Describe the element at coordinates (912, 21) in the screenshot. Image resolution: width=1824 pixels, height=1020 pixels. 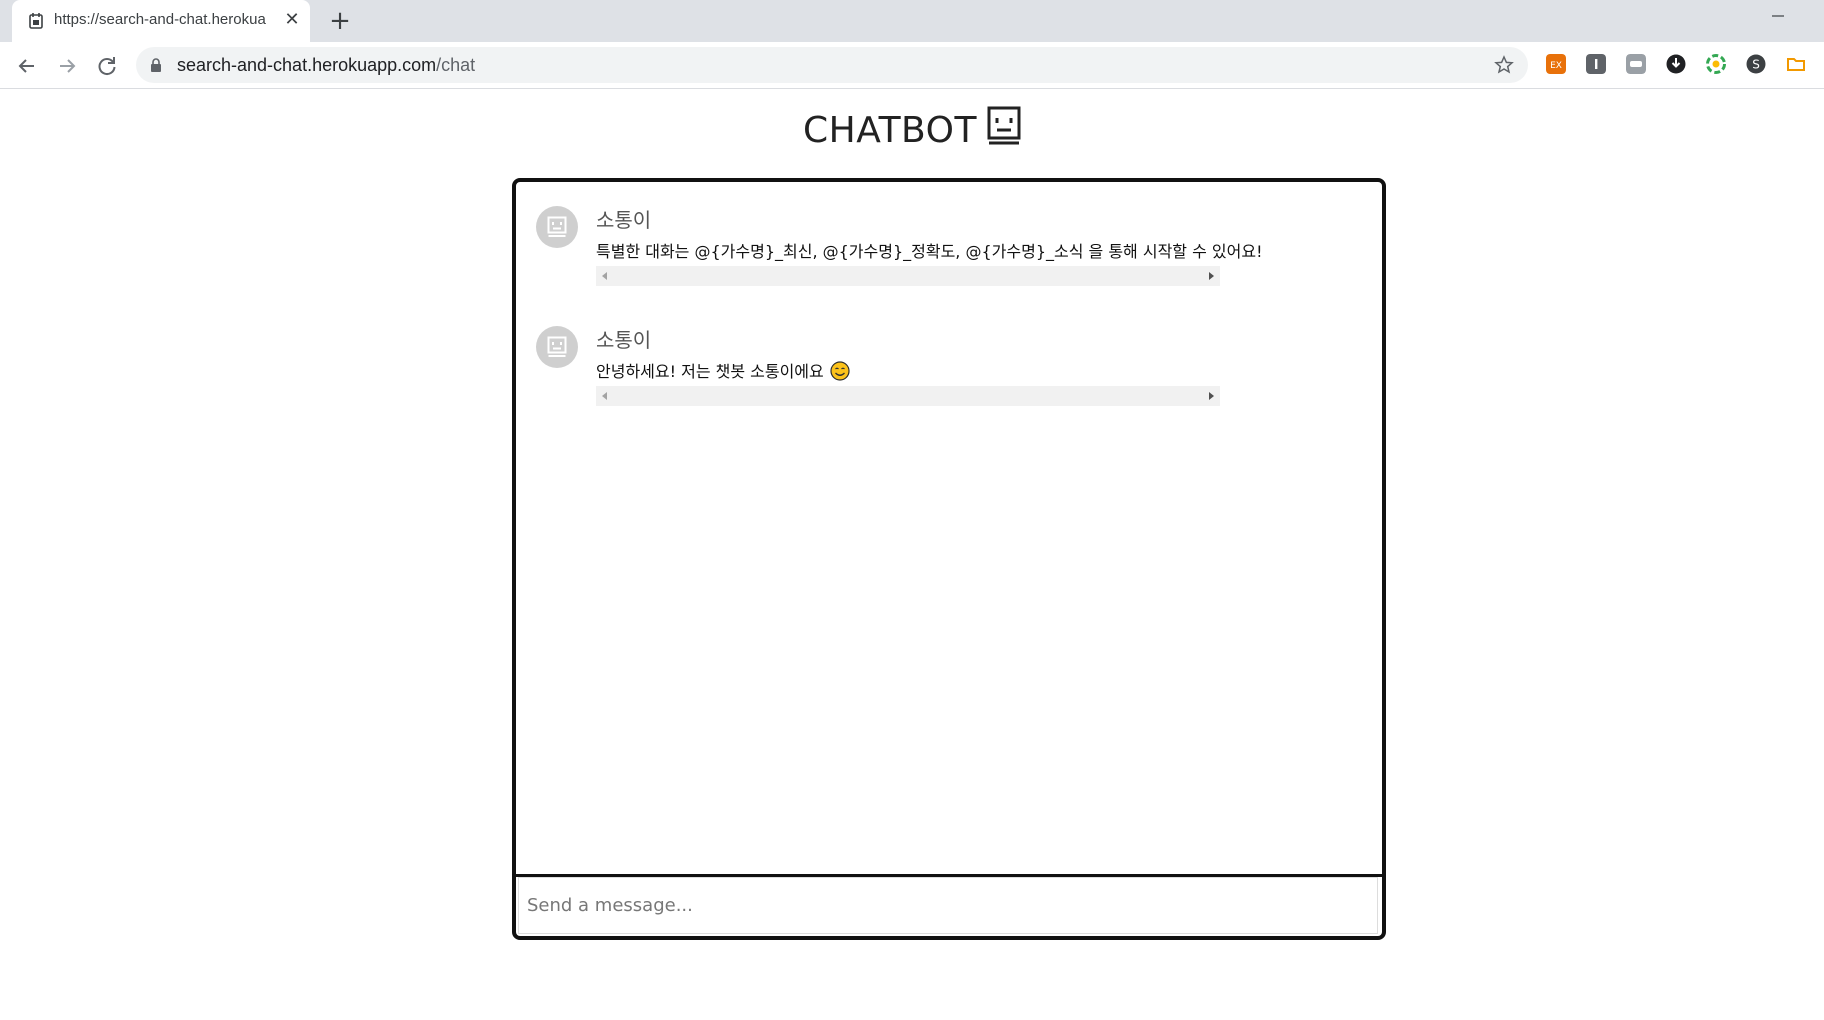
I see `browser-tabstrip: https://search-and-chat.herokua ✕ +` at that location.